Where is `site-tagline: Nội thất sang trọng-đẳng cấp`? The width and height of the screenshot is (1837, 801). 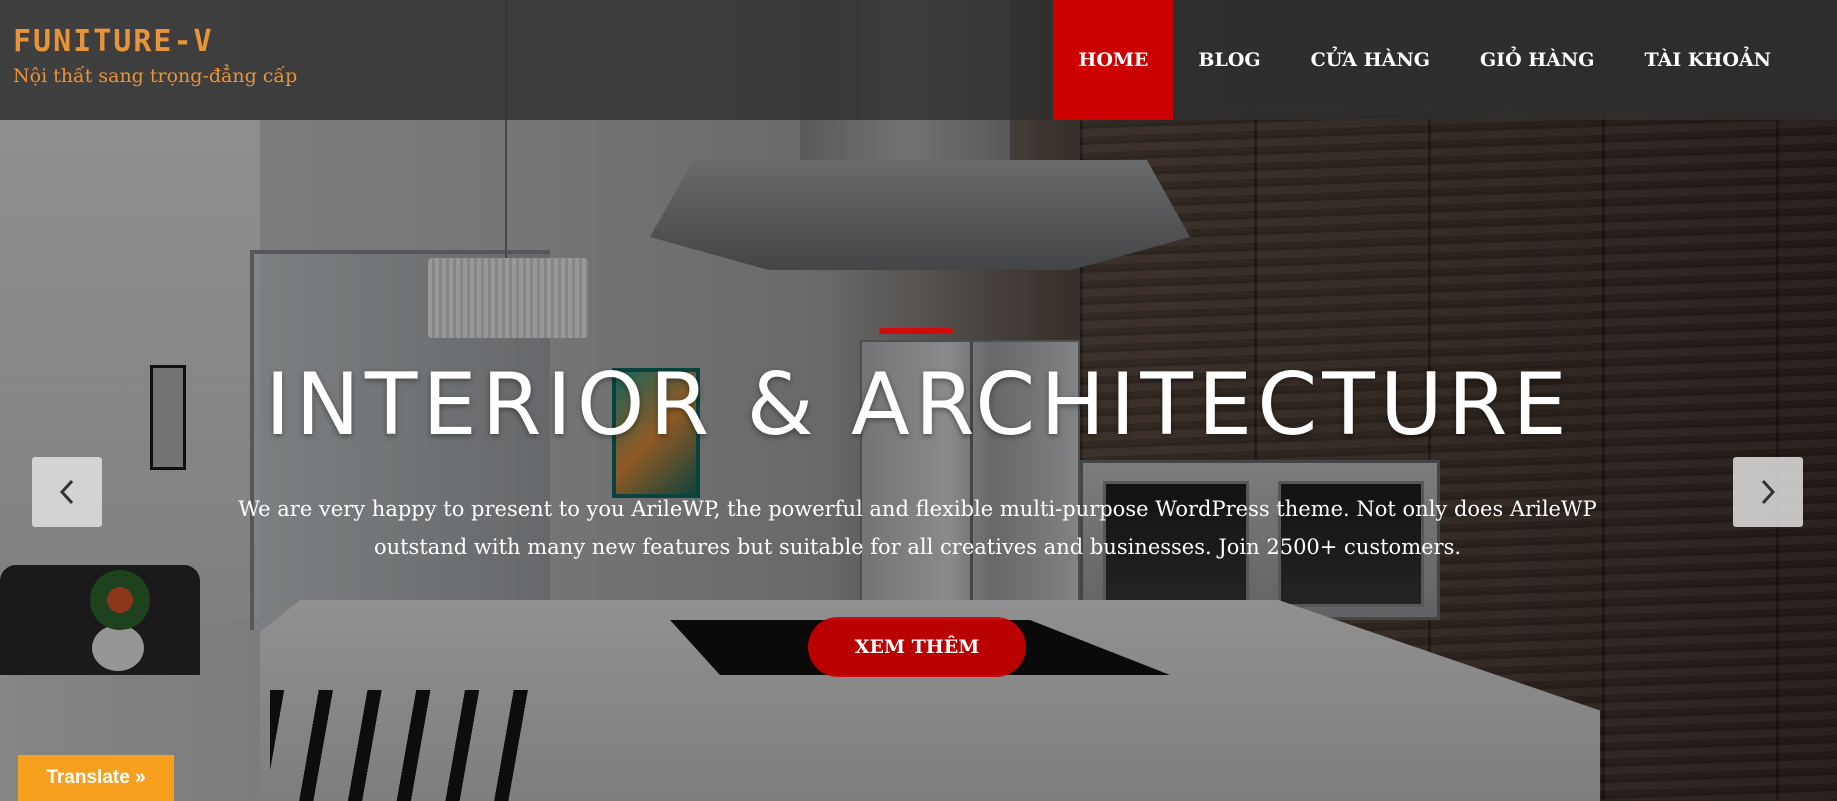 site-tagline: Nội thất sang trọng-đẳng cấp is located at coordinates (155, 76).